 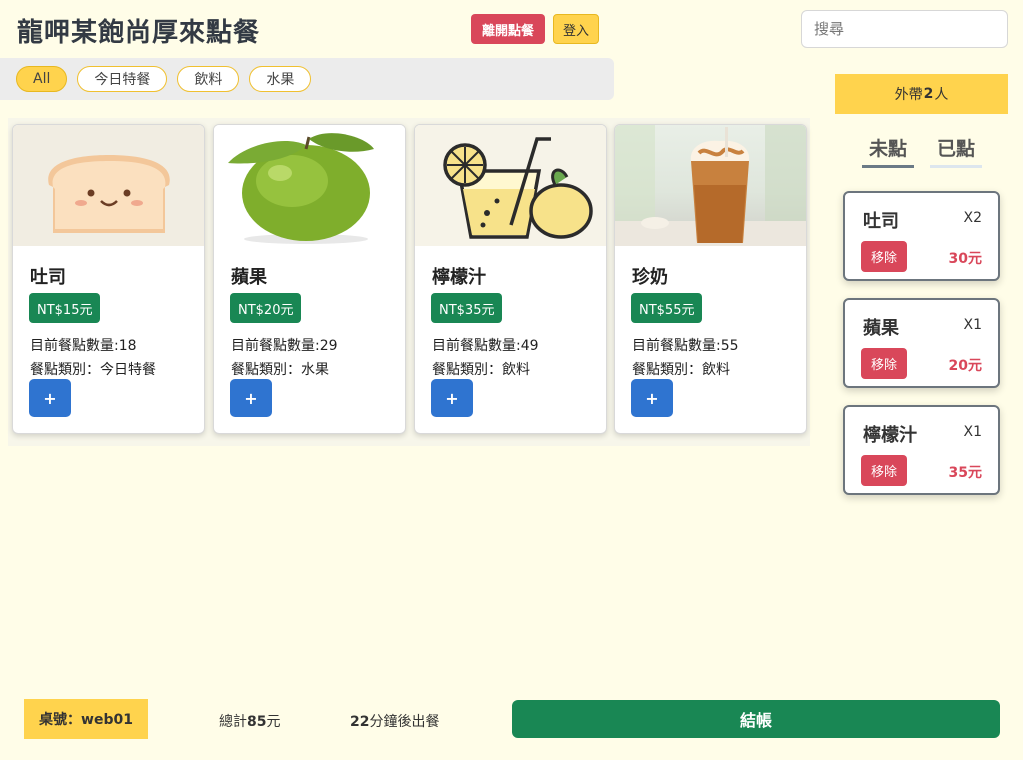 I want to click on order-item-name: 蘋果, so click(x=881, y=328).